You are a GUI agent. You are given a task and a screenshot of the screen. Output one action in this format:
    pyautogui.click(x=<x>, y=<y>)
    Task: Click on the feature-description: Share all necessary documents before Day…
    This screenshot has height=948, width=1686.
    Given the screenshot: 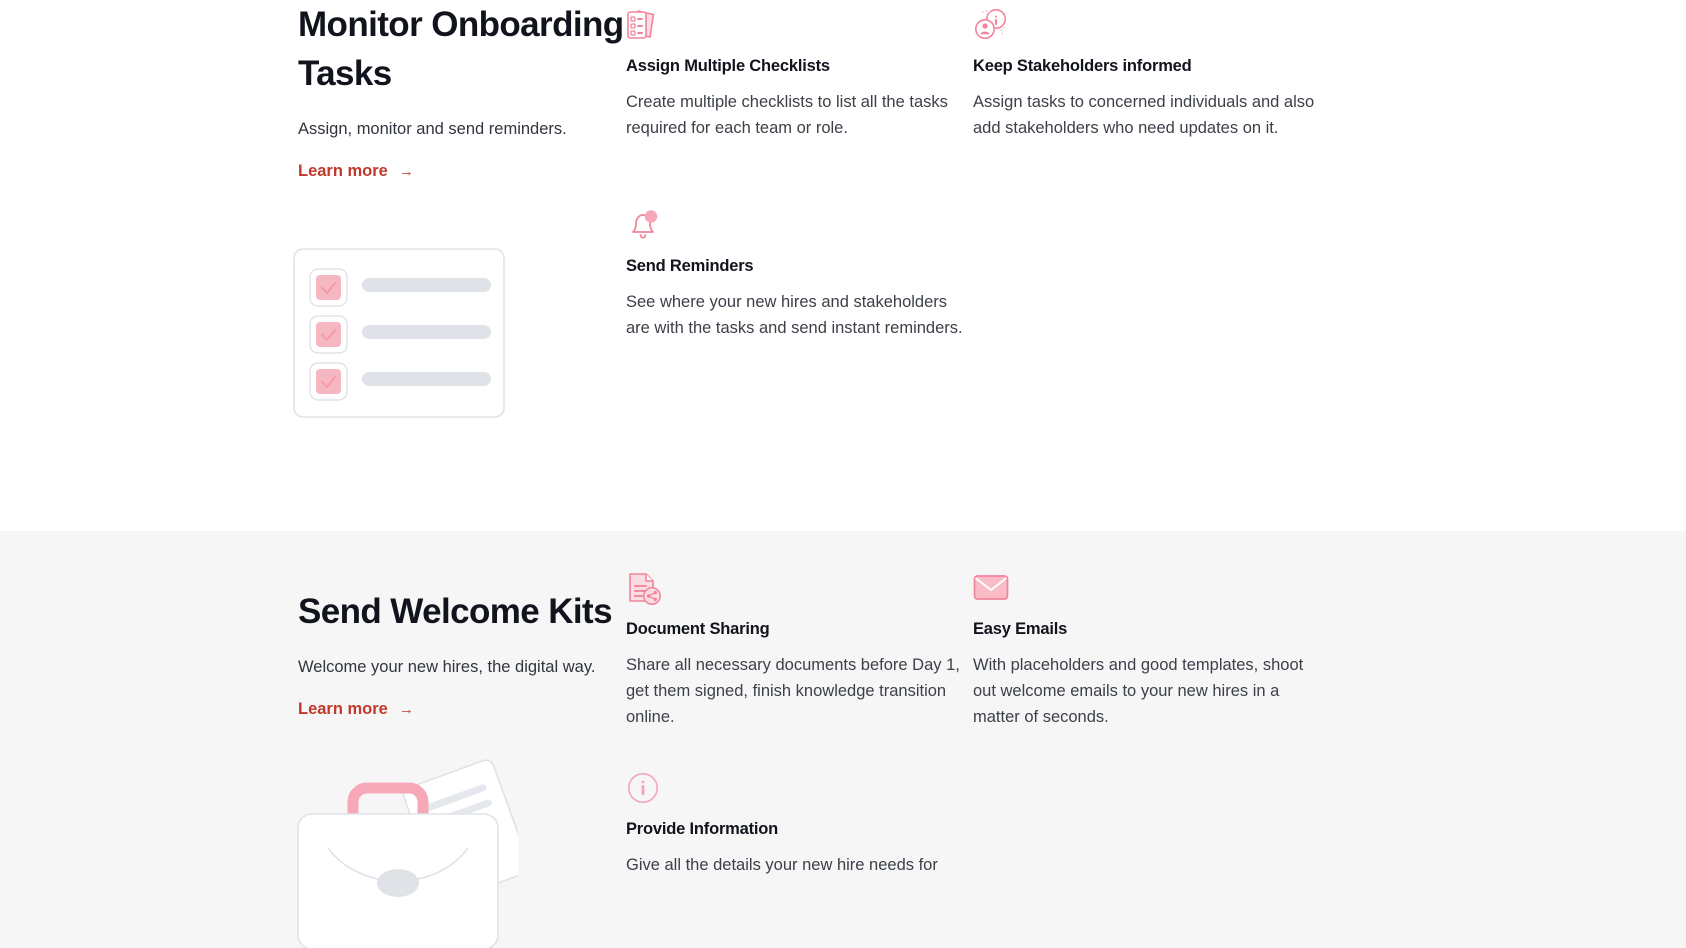 What is the action you would take?
    pyautogui.click(x=793, y=691)
    